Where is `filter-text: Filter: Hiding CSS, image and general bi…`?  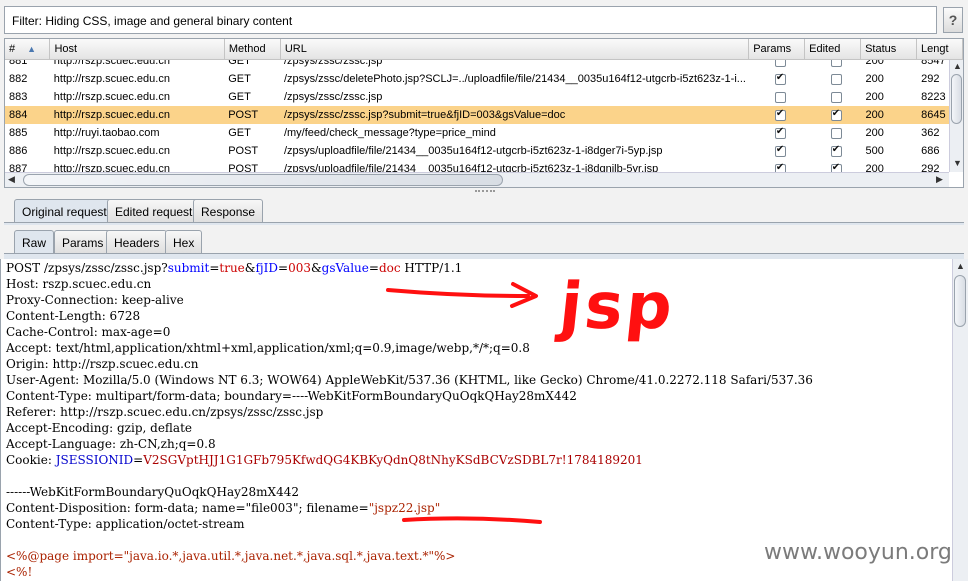 filter-text: Filter: Hiding CSS, image and general bi… is located at coordinates (152, 21).